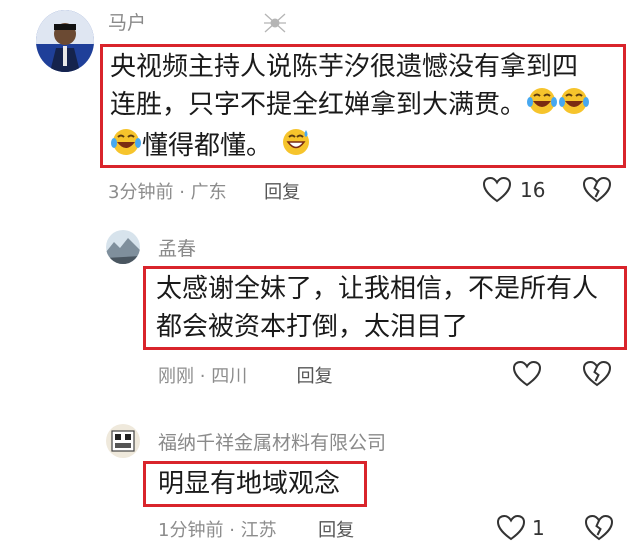 This screenshot has width=640, height=555. I want to click on comment-meta: 1分钟前 · 江苏 回复, so click(256, 529).